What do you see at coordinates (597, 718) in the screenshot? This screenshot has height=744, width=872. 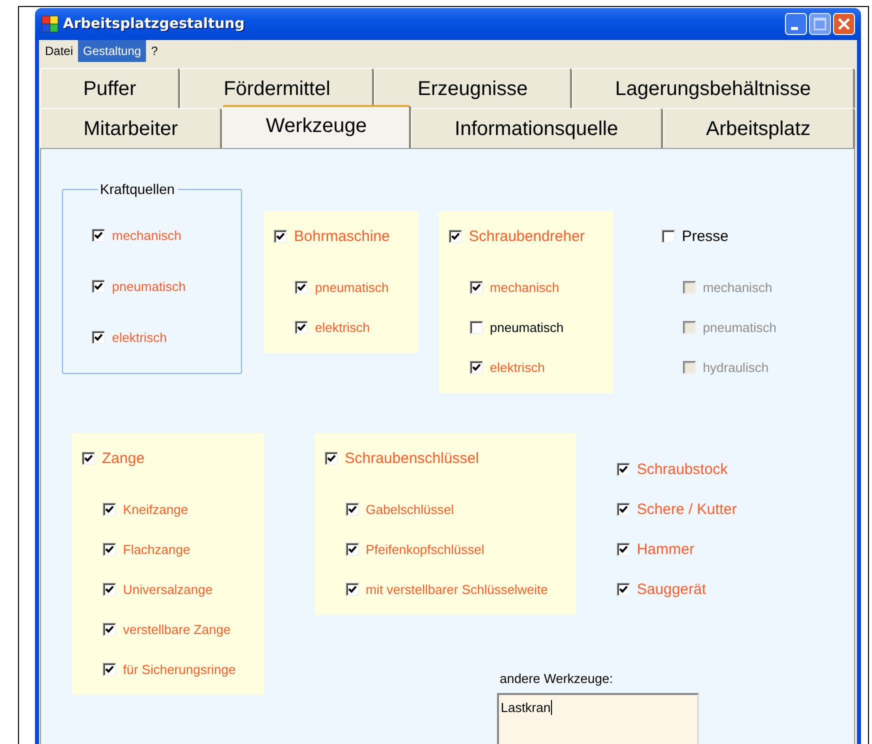 I see `text-field: Lastkran` at bounding box center [597, 718].